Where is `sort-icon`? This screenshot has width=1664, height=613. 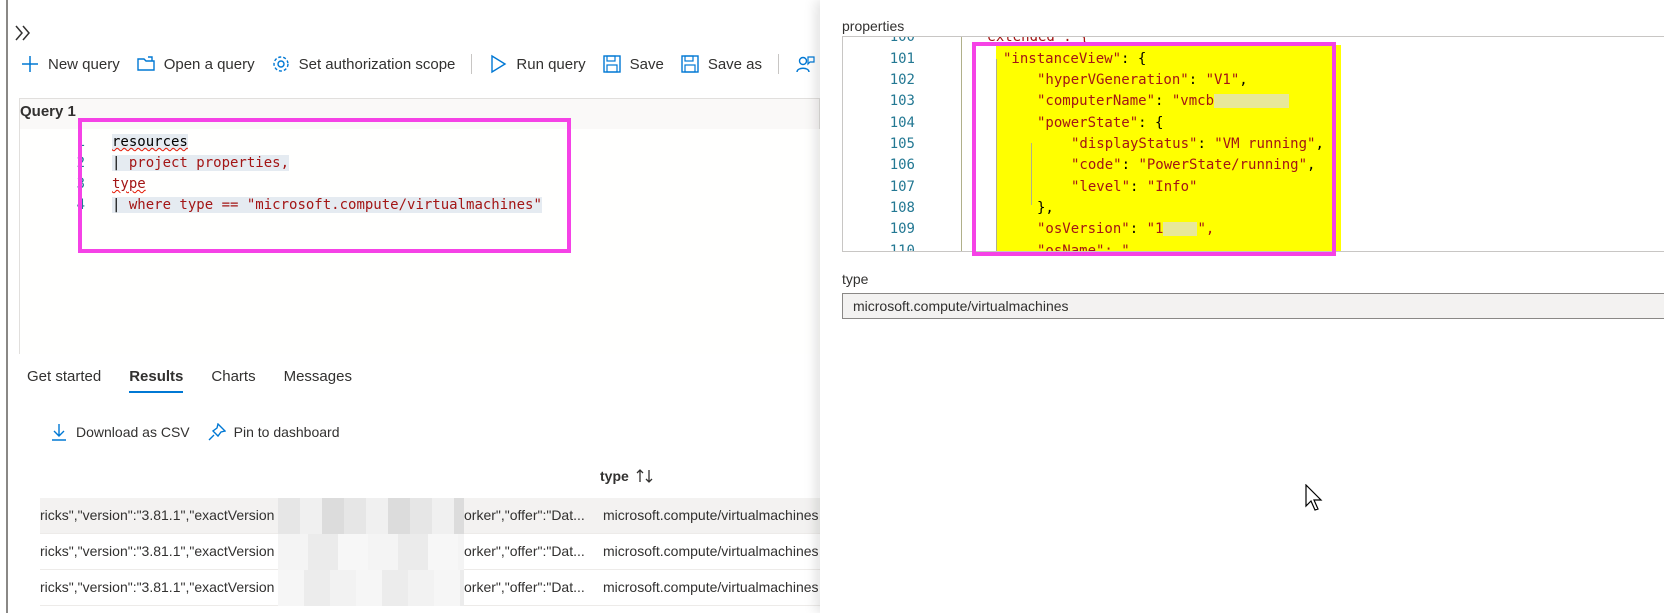 sort-icon is located at coordinates (645, 476).